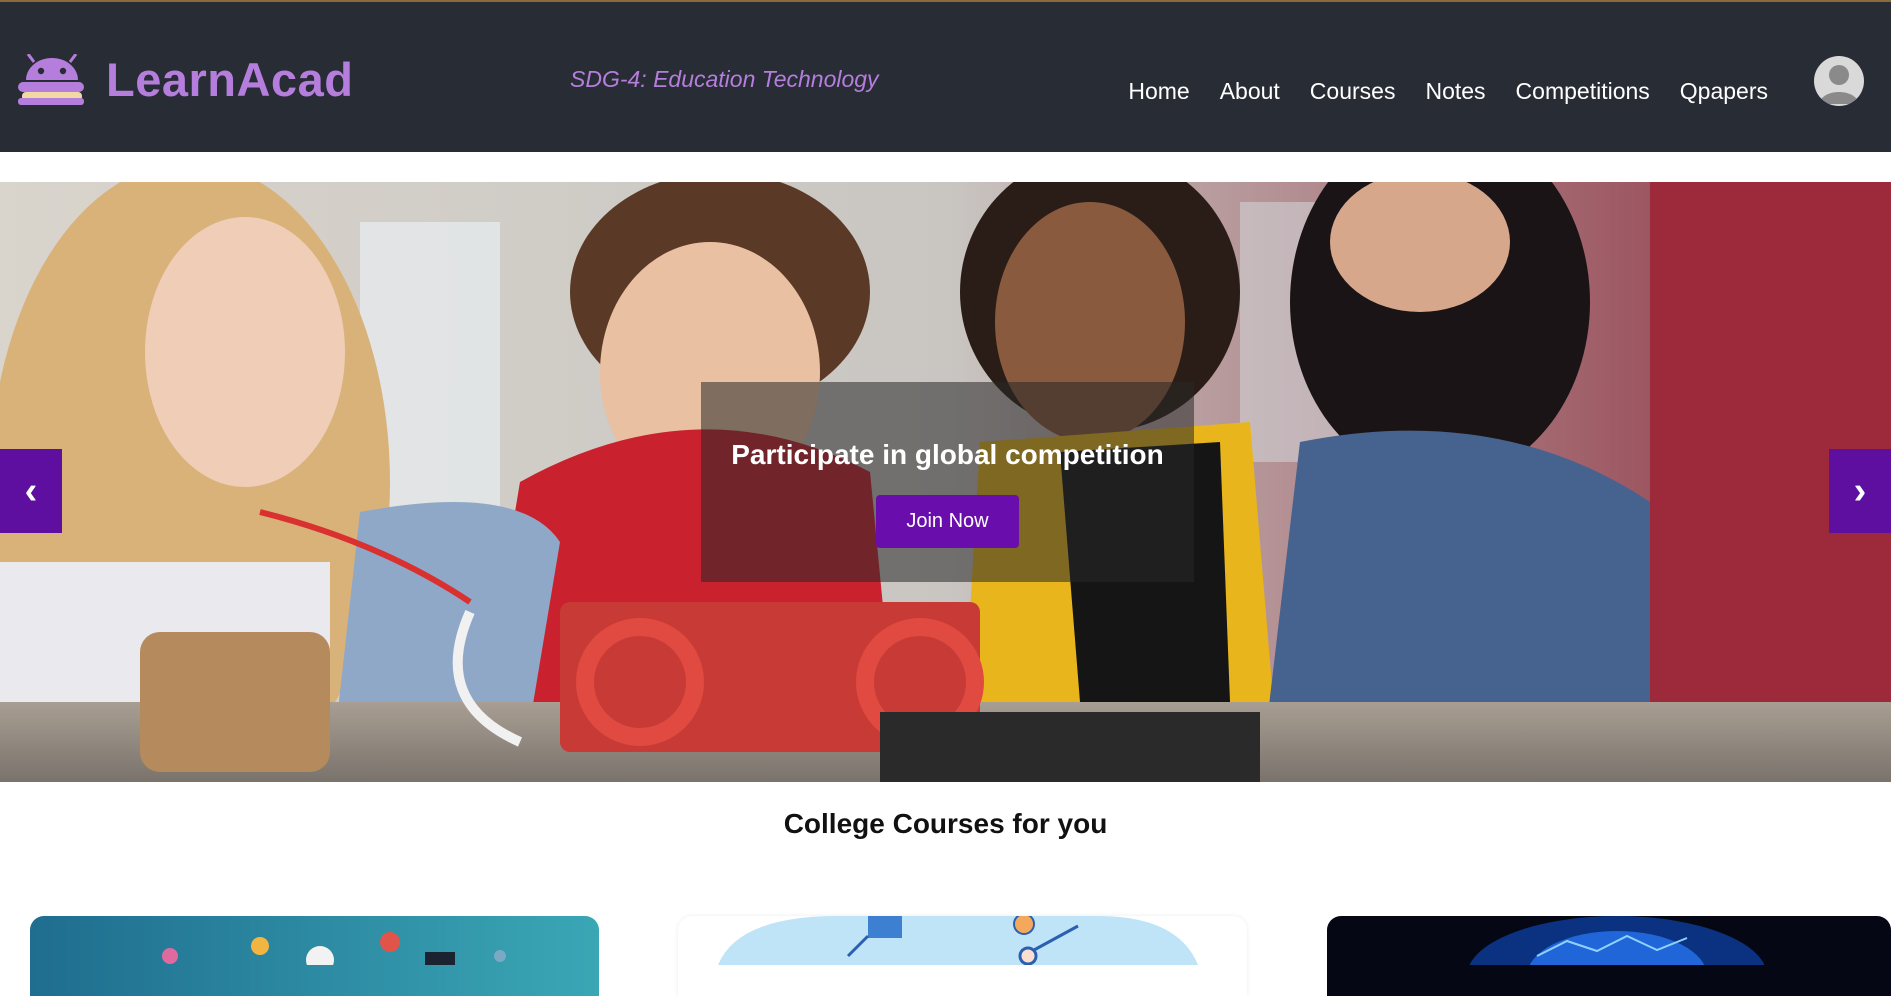 The image size is (1891, 996). Describe the element at coordinates (230, 79) in the screenshot. I see `brand-name: LearnAcad` at that location.